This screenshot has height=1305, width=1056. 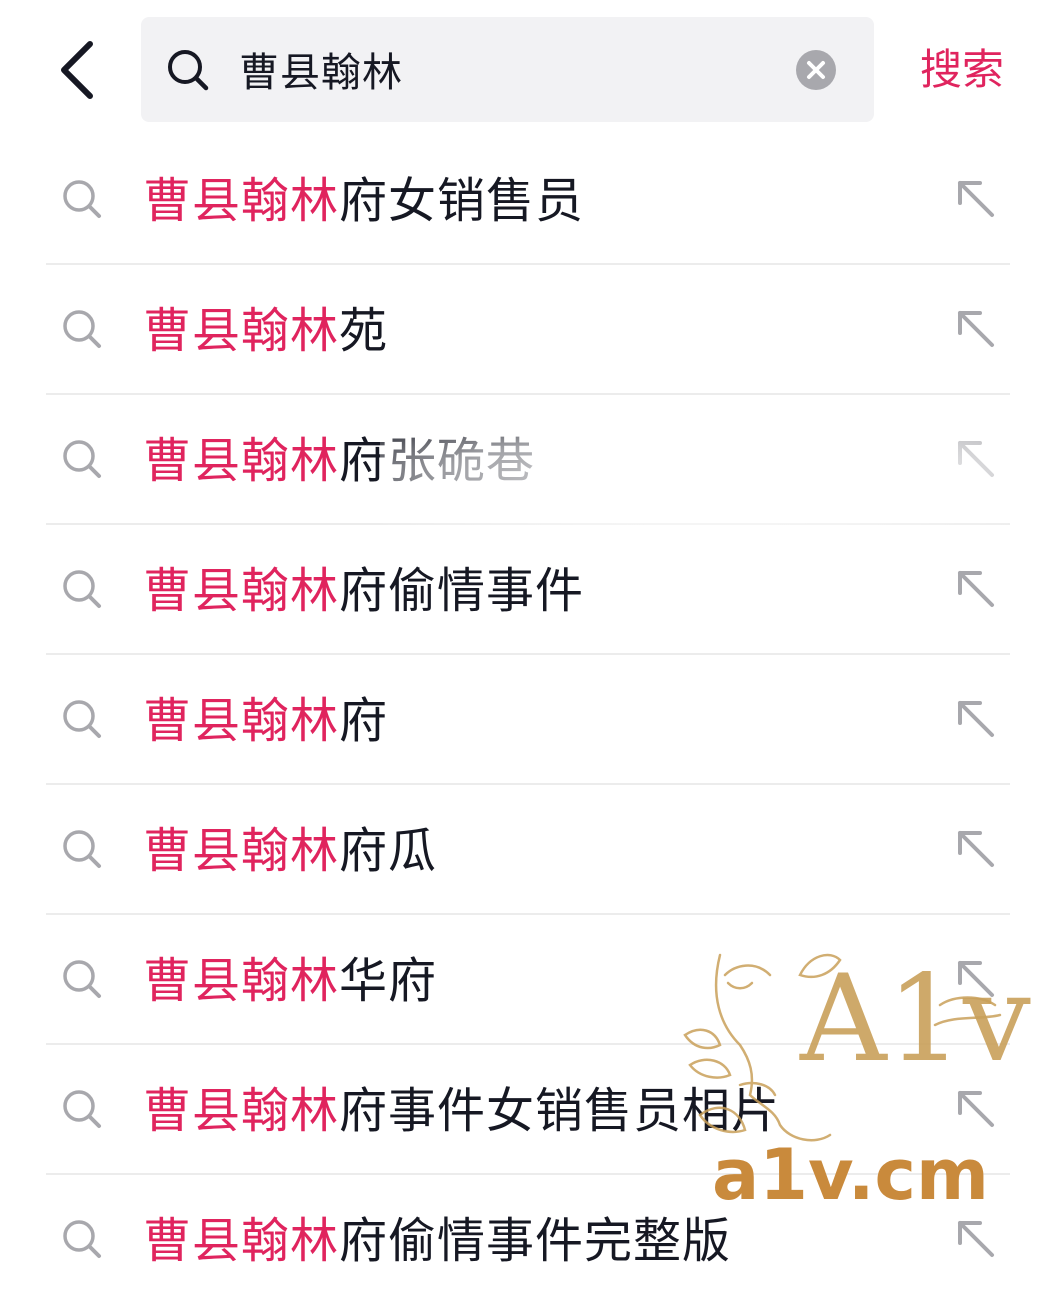 What do you see at coordinates (462, 591) in the screenshot?
I see `suggestion-rest: 府偷情事件` at bounding box center [462, 591].